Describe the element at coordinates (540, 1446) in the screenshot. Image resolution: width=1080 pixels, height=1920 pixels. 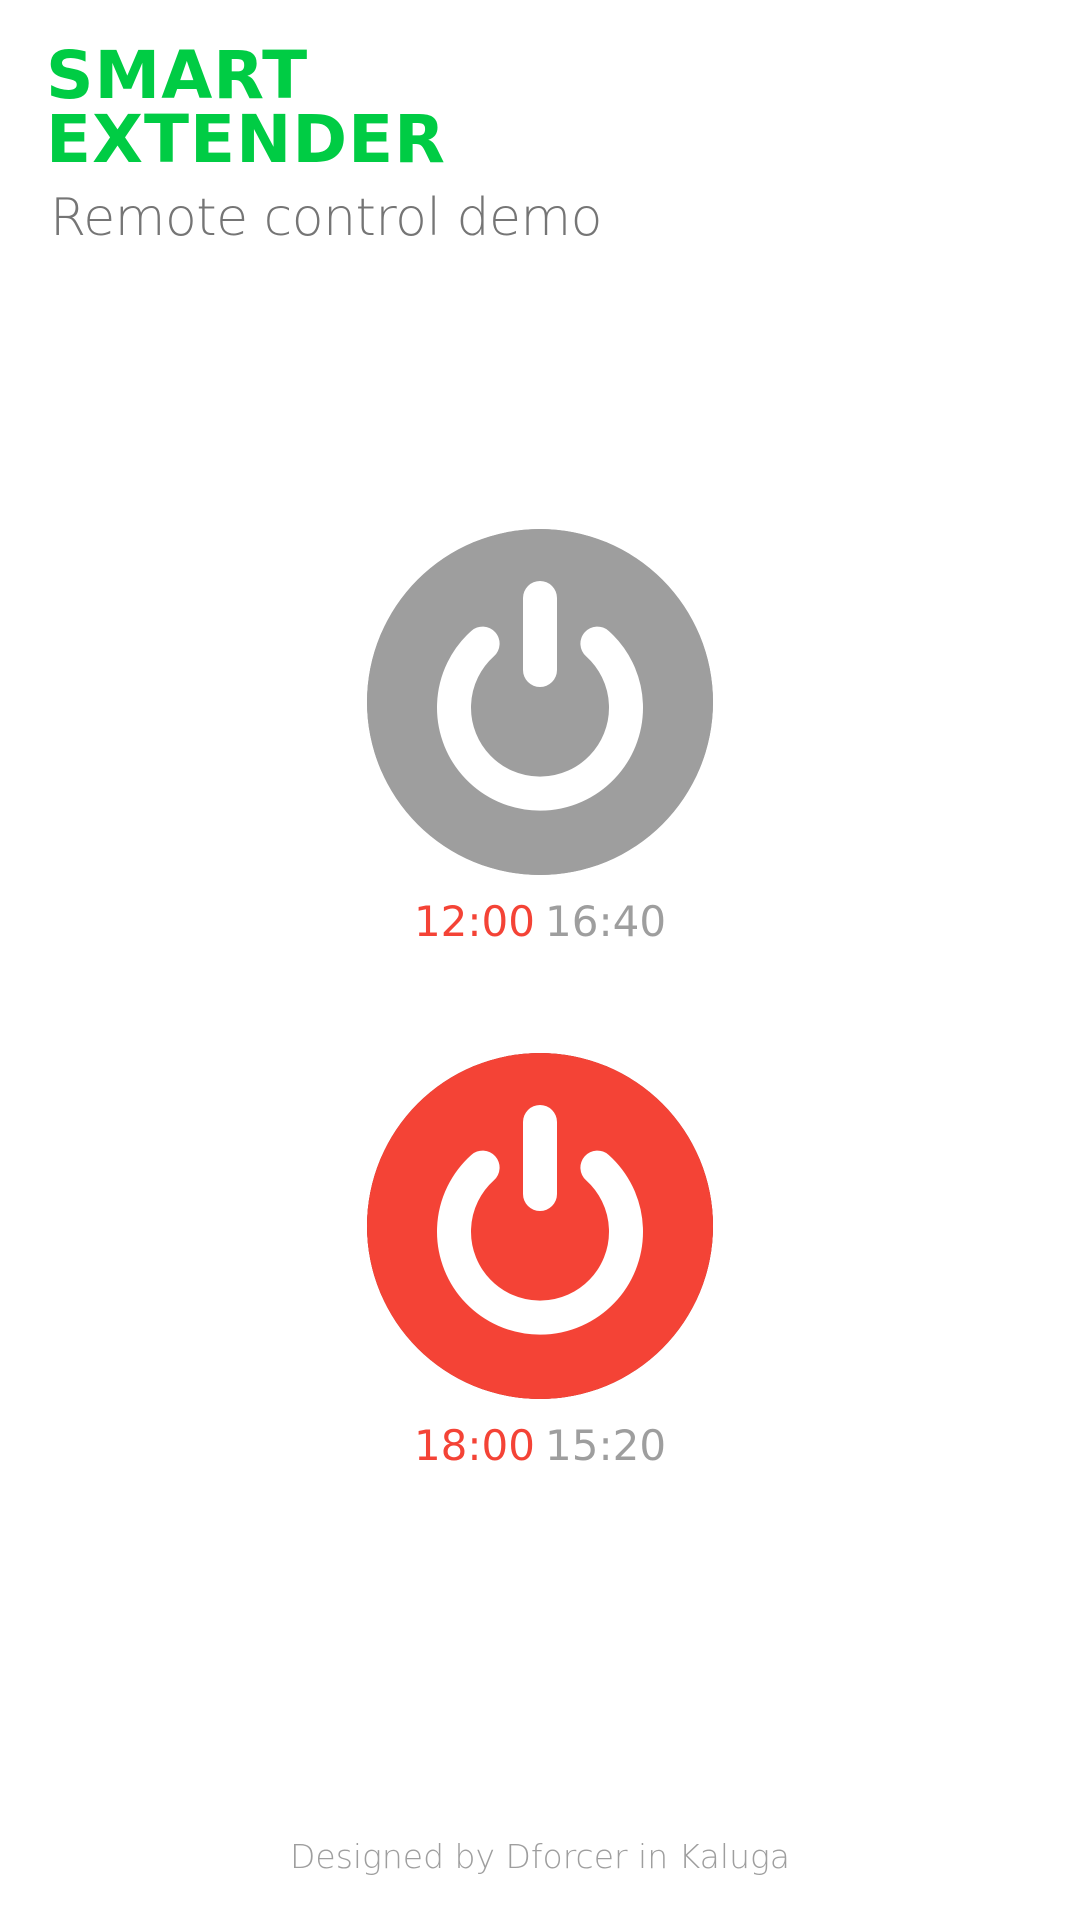
I see `schedule-times-2: 18:00 15:20` at that location.